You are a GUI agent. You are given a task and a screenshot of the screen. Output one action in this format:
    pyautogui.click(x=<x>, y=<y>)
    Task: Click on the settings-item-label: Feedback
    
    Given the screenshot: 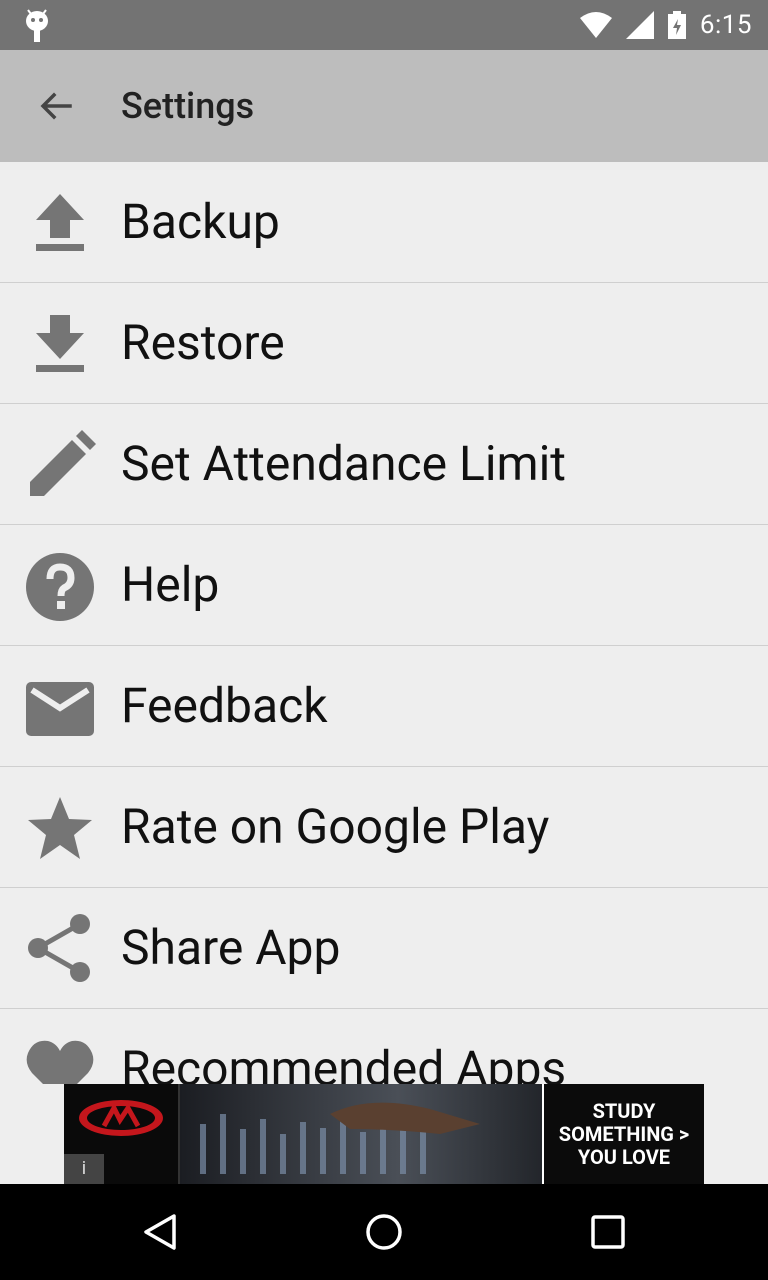 What is the action you would take?
    pyautogui.click(x=224, y=705)
    